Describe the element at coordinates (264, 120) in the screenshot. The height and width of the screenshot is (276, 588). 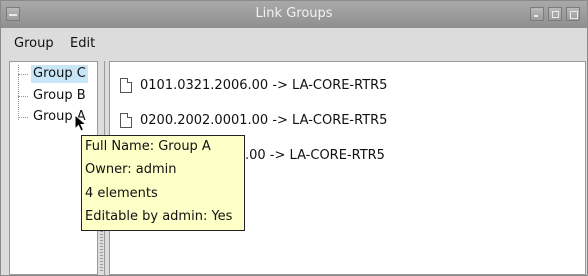
I see `list-item-text: 0200.2002.0001.00 -> LA-CORE-RTR5` at that location.